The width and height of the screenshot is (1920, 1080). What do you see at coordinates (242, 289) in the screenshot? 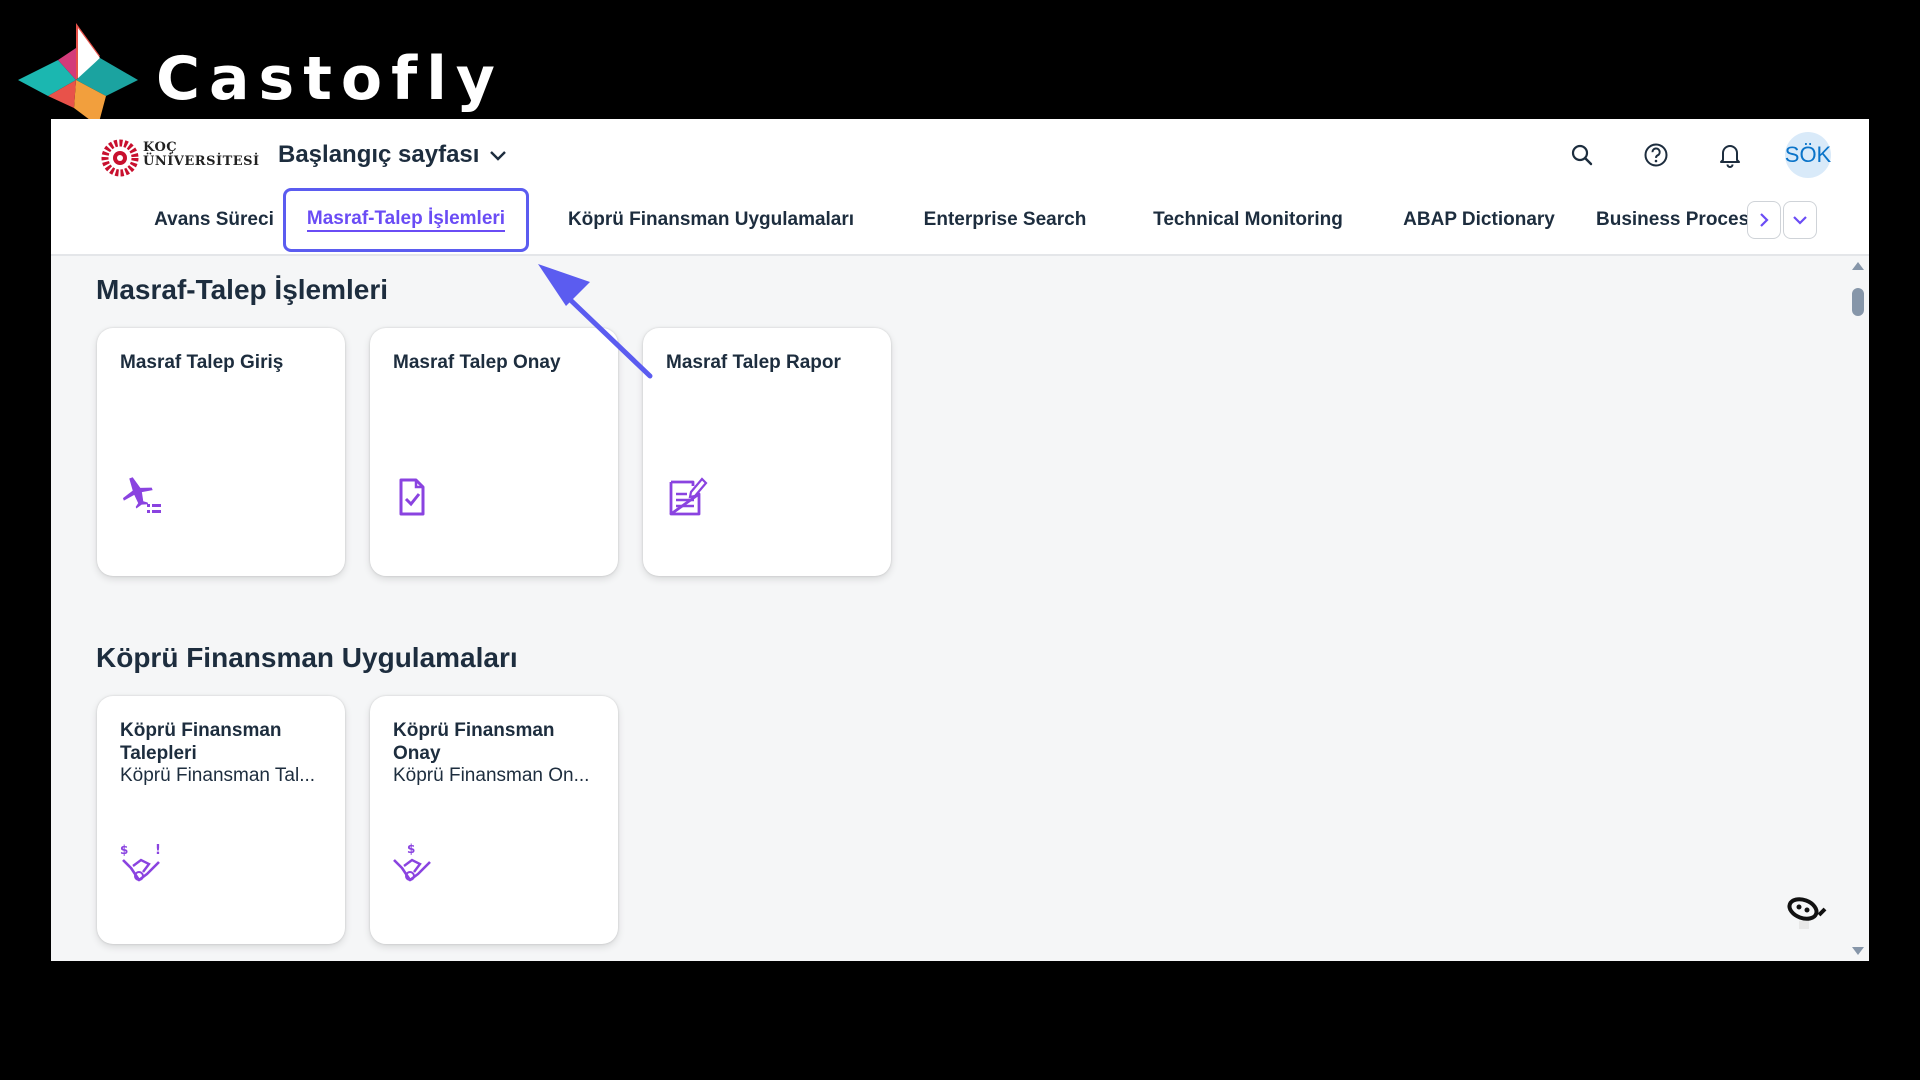
I see `section-title: Masraf-Talep İşlemleri` at bounding box center [242, 289].